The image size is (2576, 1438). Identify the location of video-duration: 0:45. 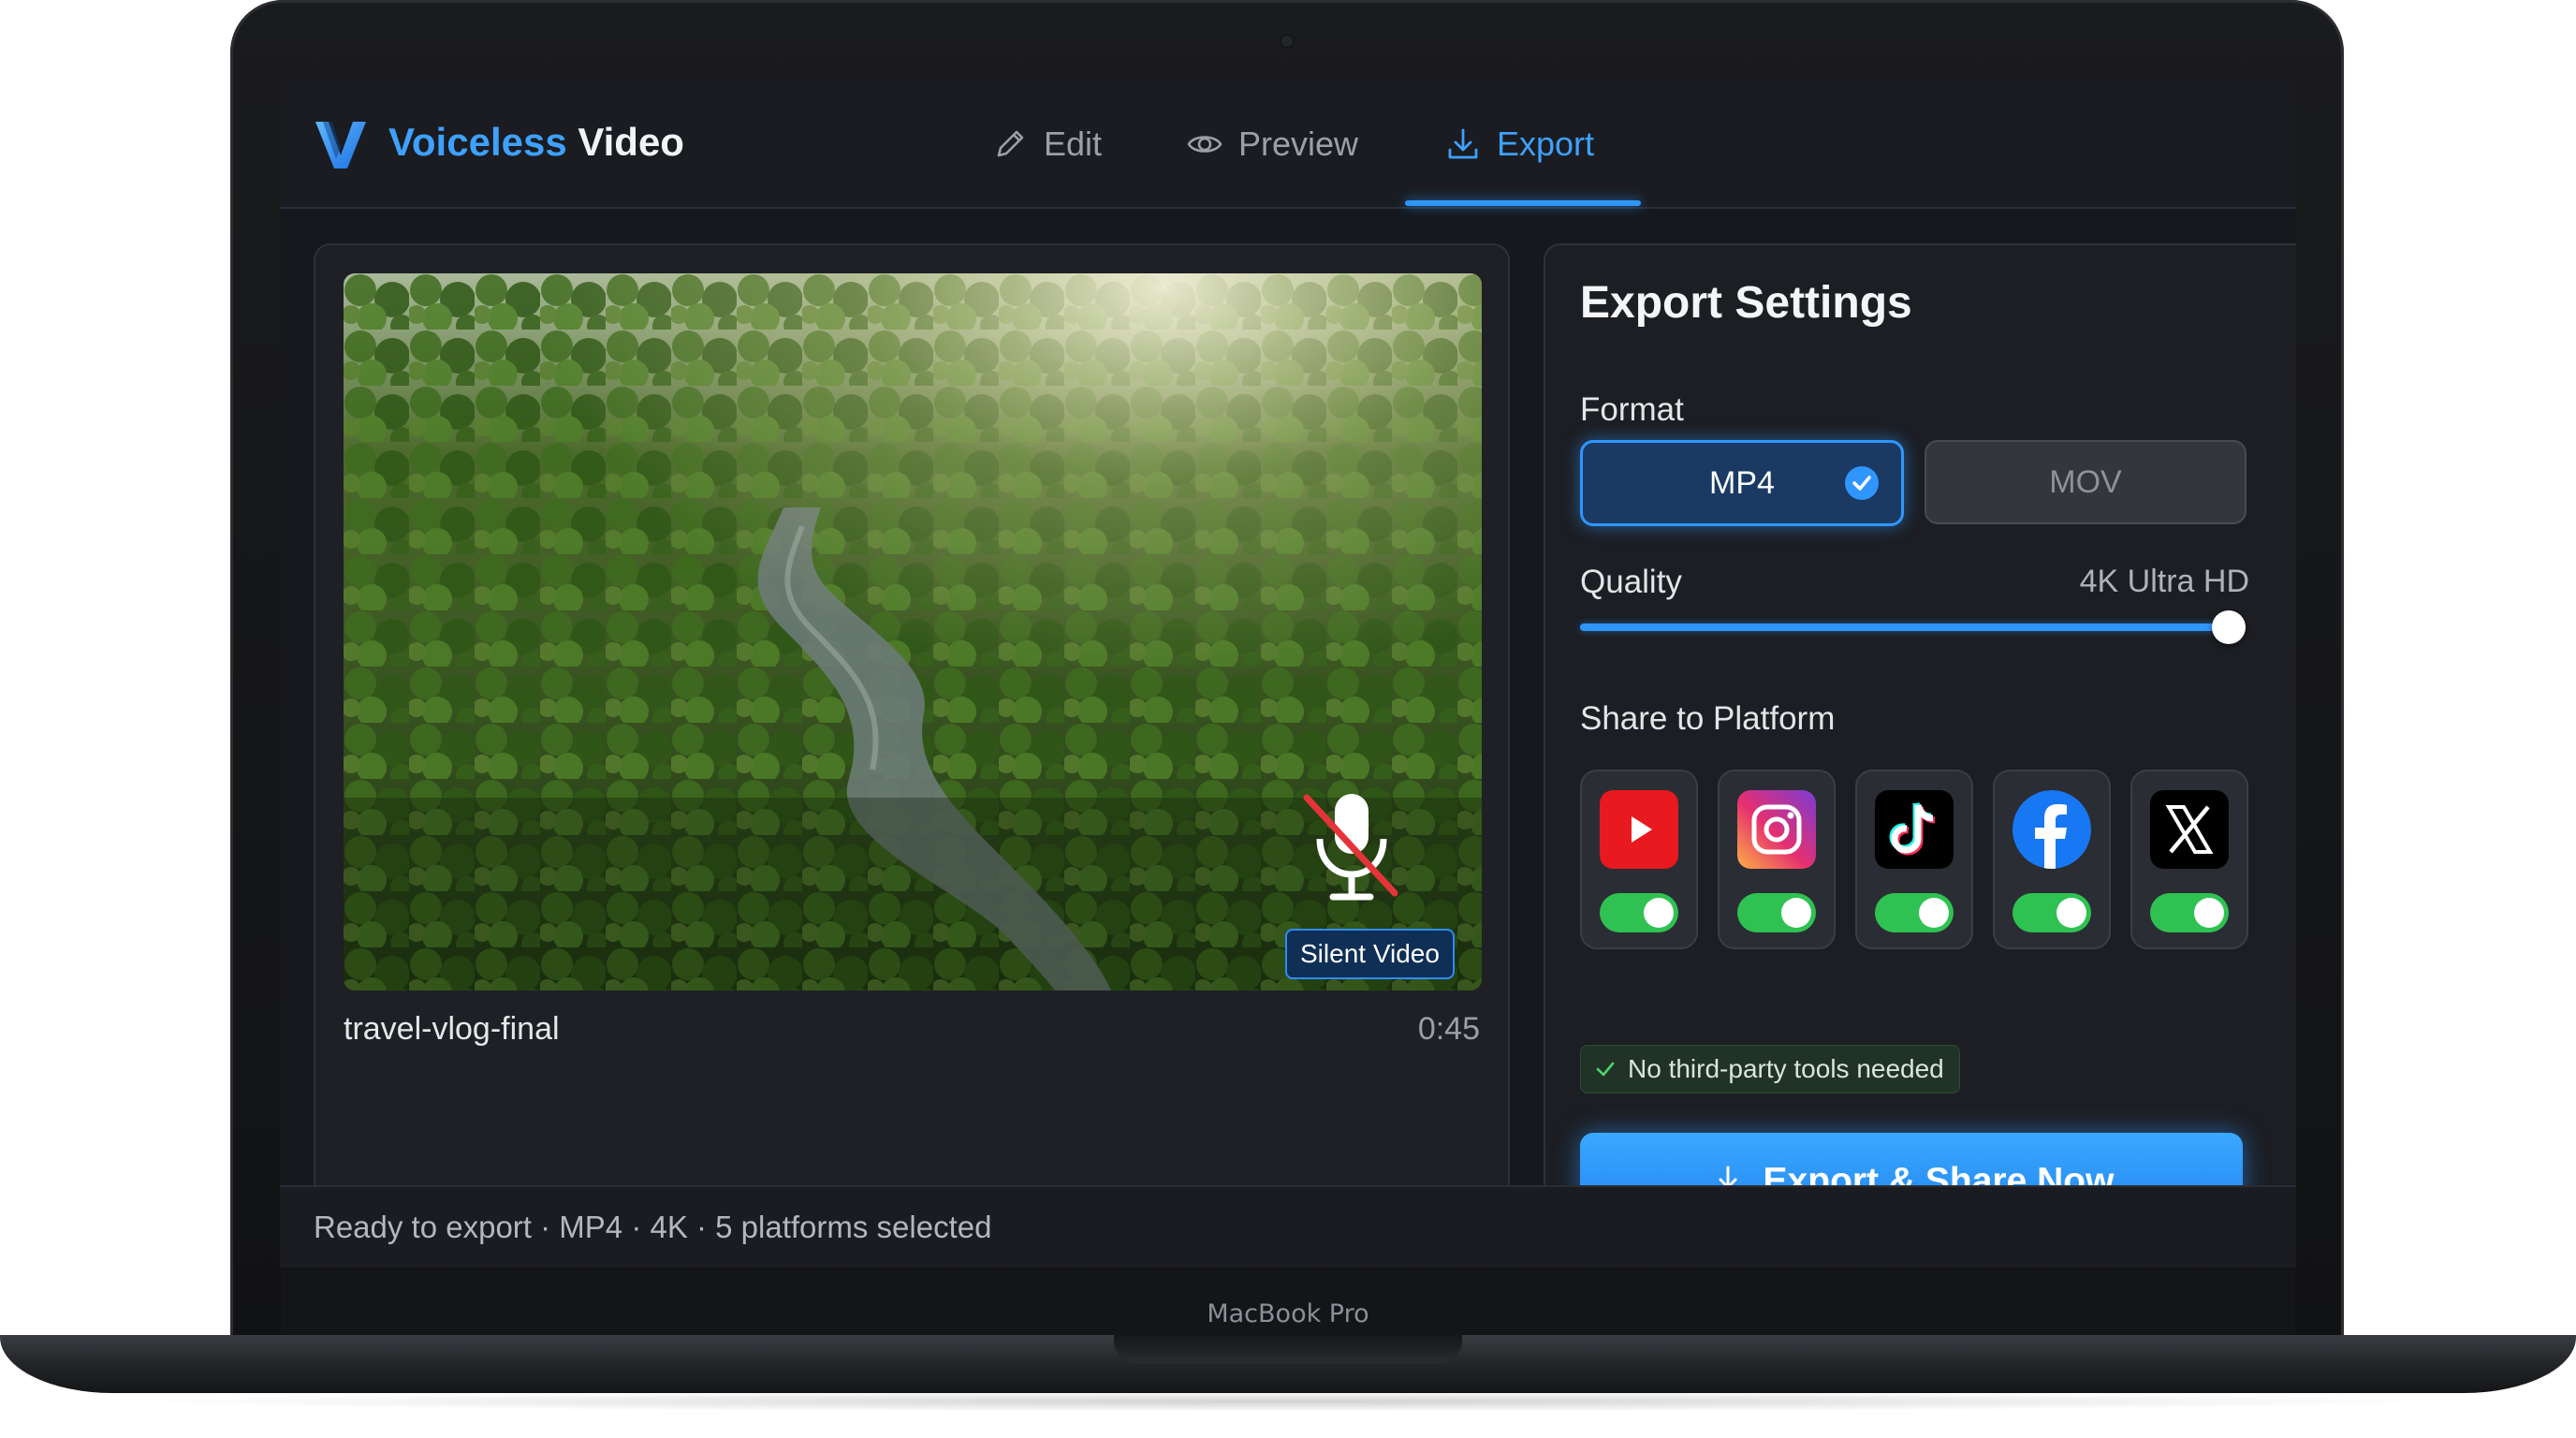
(1448, 1029).